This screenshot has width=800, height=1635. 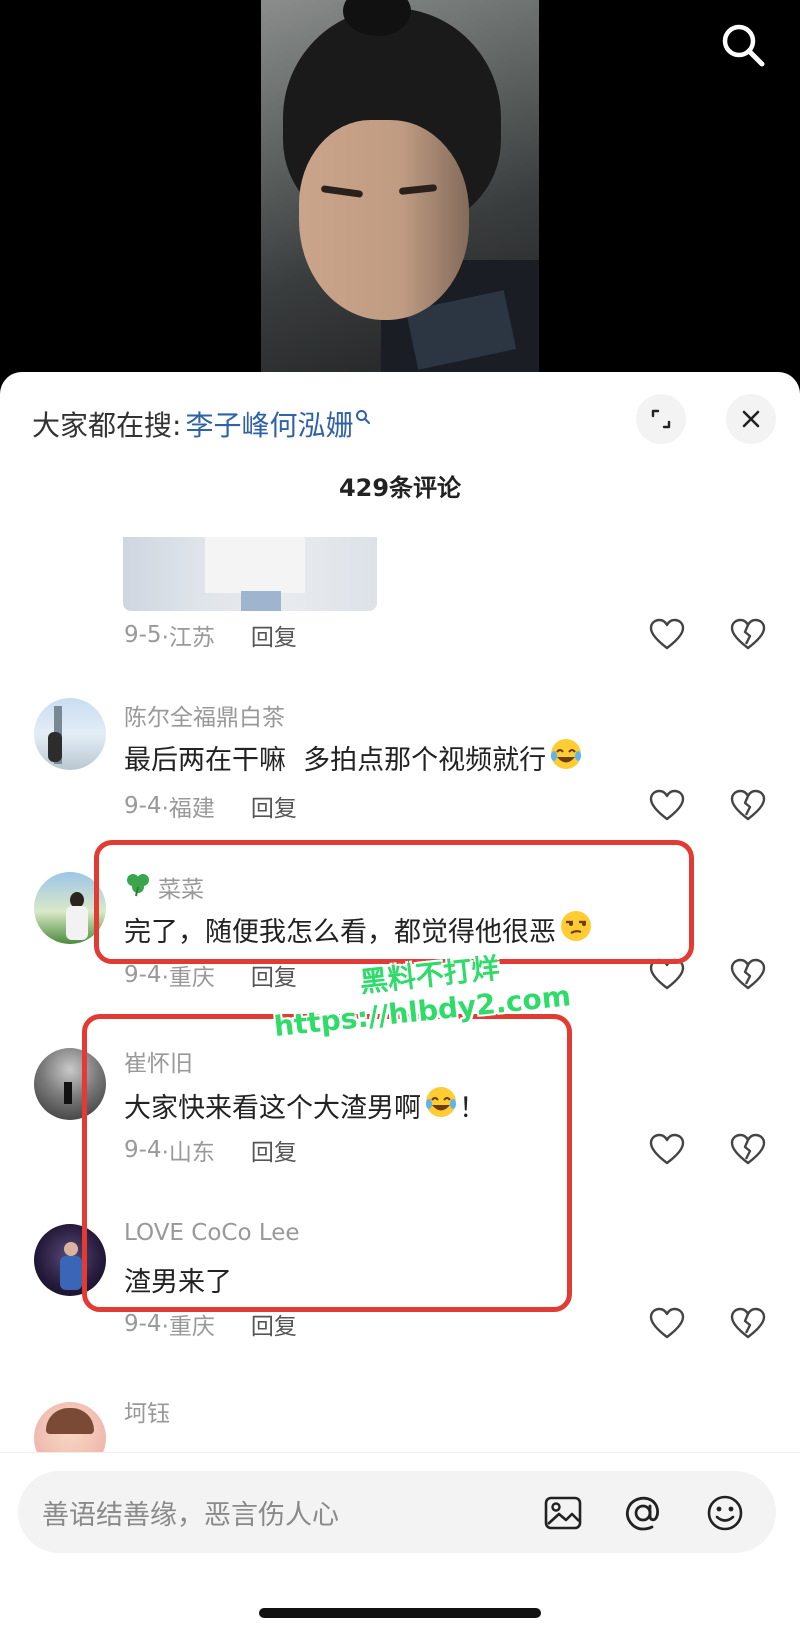 I want to click on comment-input: 善语结善缘，恶言伤人心, so click(x=397, y=1512).